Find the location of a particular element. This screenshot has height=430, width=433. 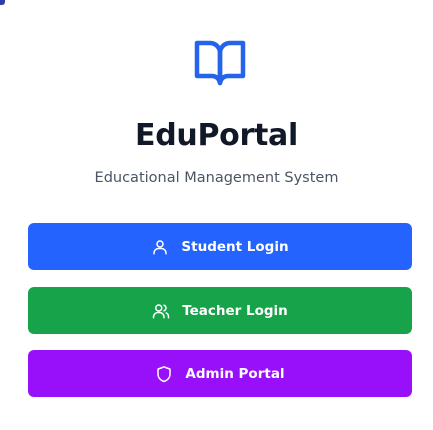

teacher-login-button: Teacher Login is located at coordinates (220, 310).